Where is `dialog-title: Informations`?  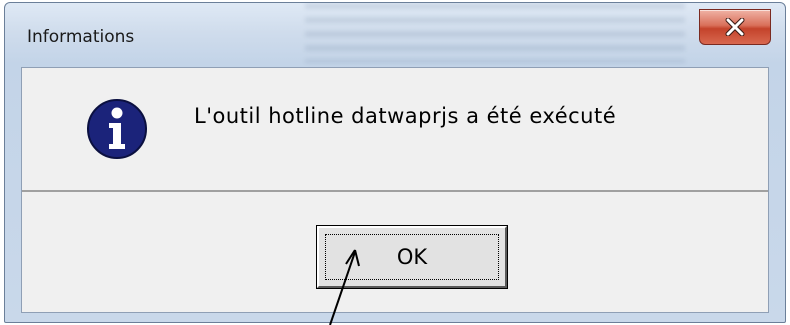 dialog-title: Informations is located at coordinates (81, 37).